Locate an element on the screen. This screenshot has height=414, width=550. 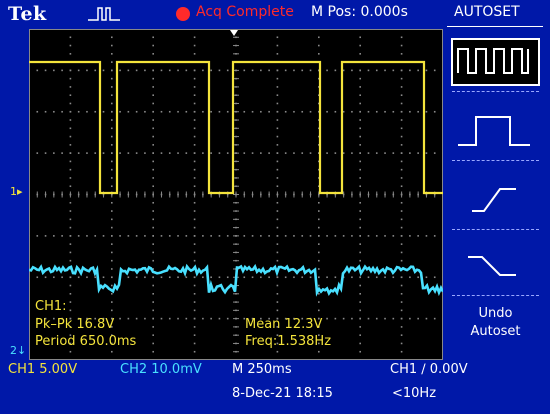
autoset-option-multi-cycle is located at coordinates (495, 61).